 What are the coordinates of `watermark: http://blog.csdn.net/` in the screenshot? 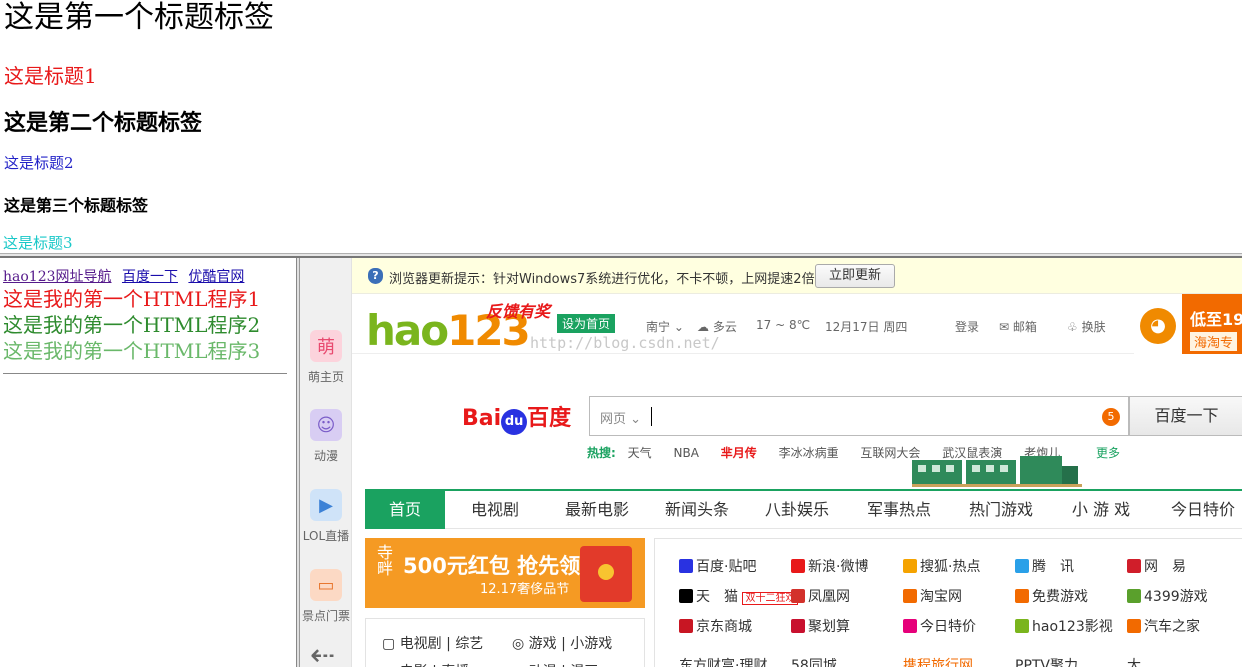 It's located at (625, 343).